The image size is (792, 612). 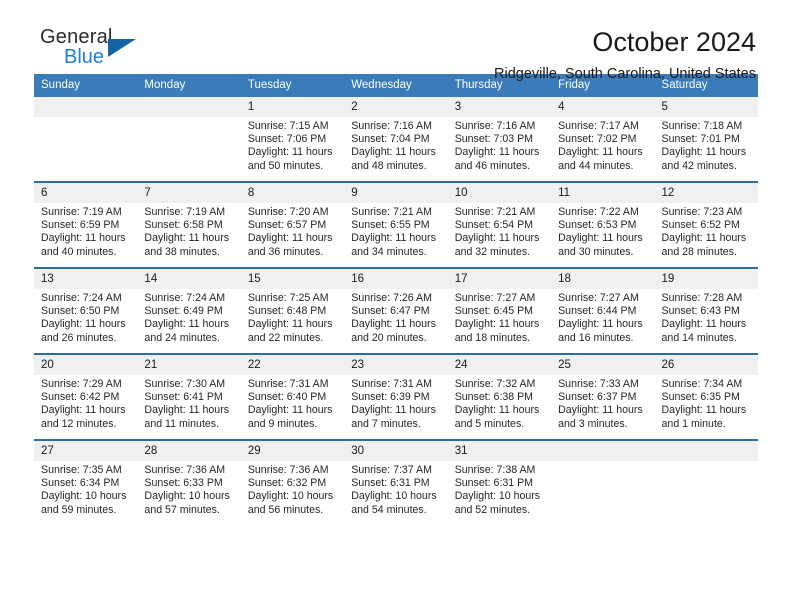 I want to click on daylight-text-line2: and 12 minutes., so click(x=79, y=423).